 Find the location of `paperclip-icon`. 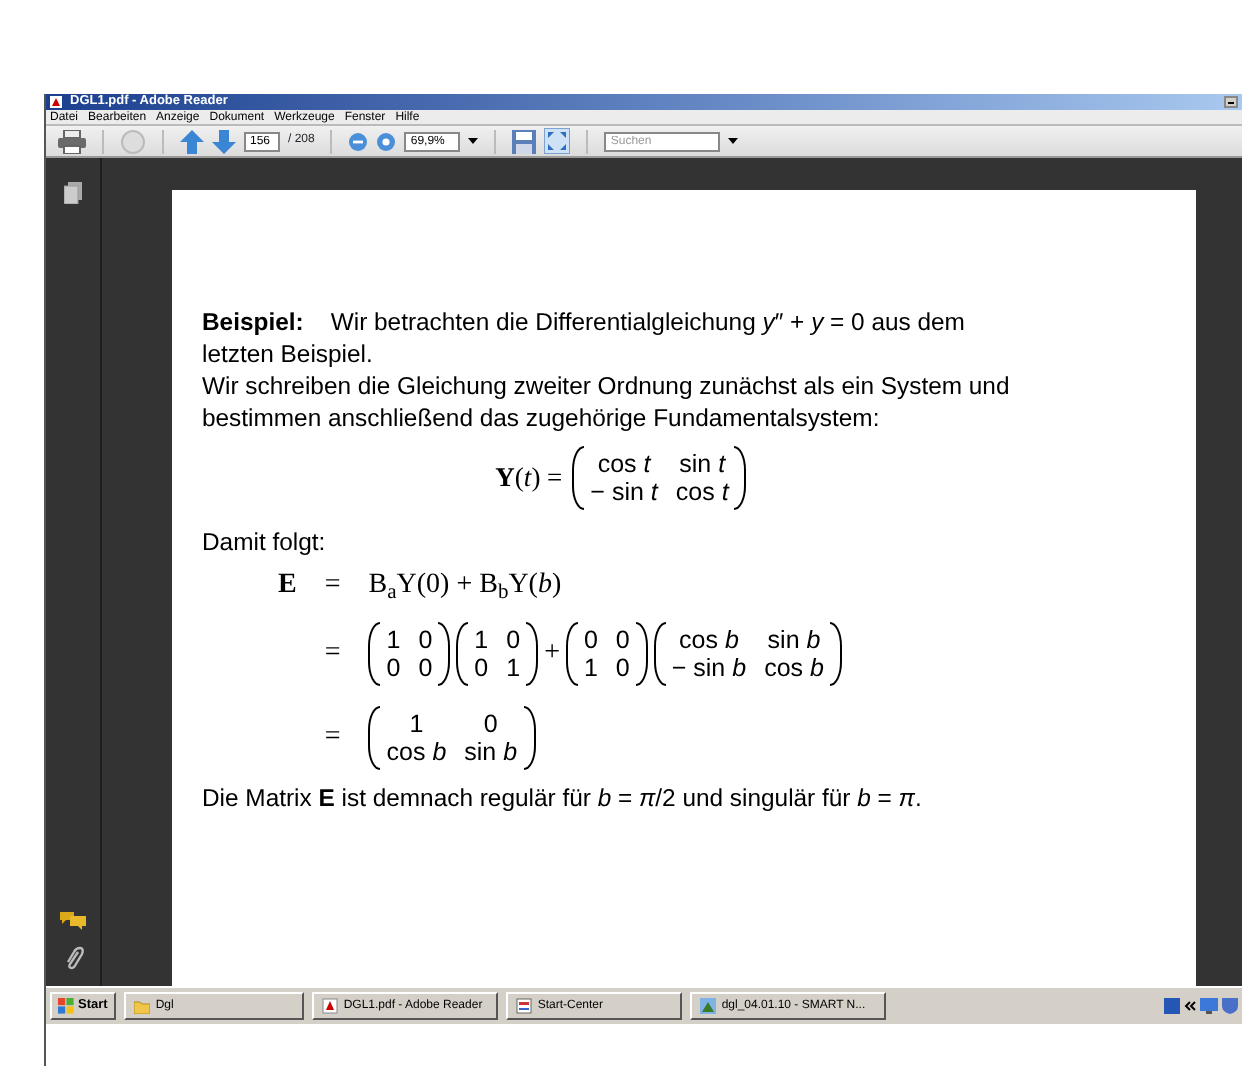

paperclip-icon is located at coordinates (73, 958).